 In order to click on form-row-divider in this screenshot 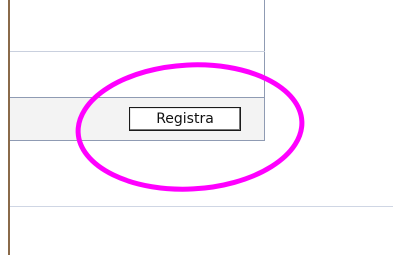, I will do `click(137, 51)`.